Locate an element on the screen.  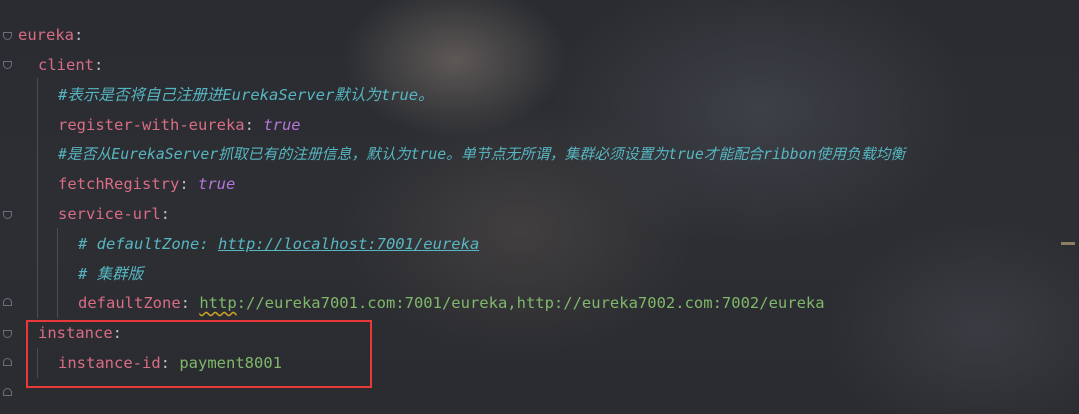
yaml-key: fetchRegistry is located at coordinates (119, 184).